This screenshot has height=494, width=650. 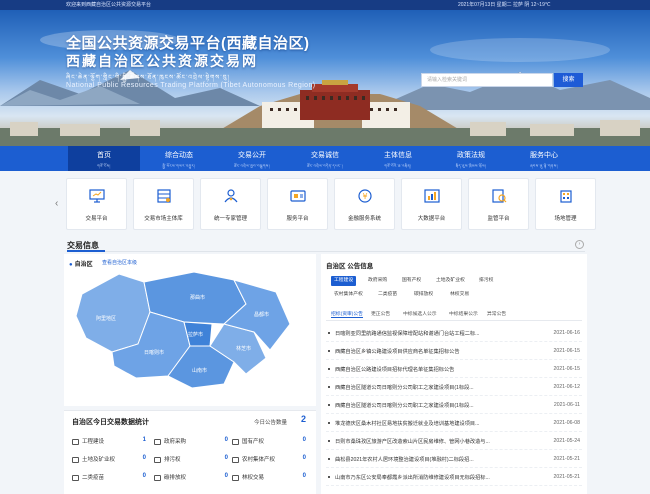 I want to click on quick-trading-platform: 交易平台, so click(x=96, y=204).